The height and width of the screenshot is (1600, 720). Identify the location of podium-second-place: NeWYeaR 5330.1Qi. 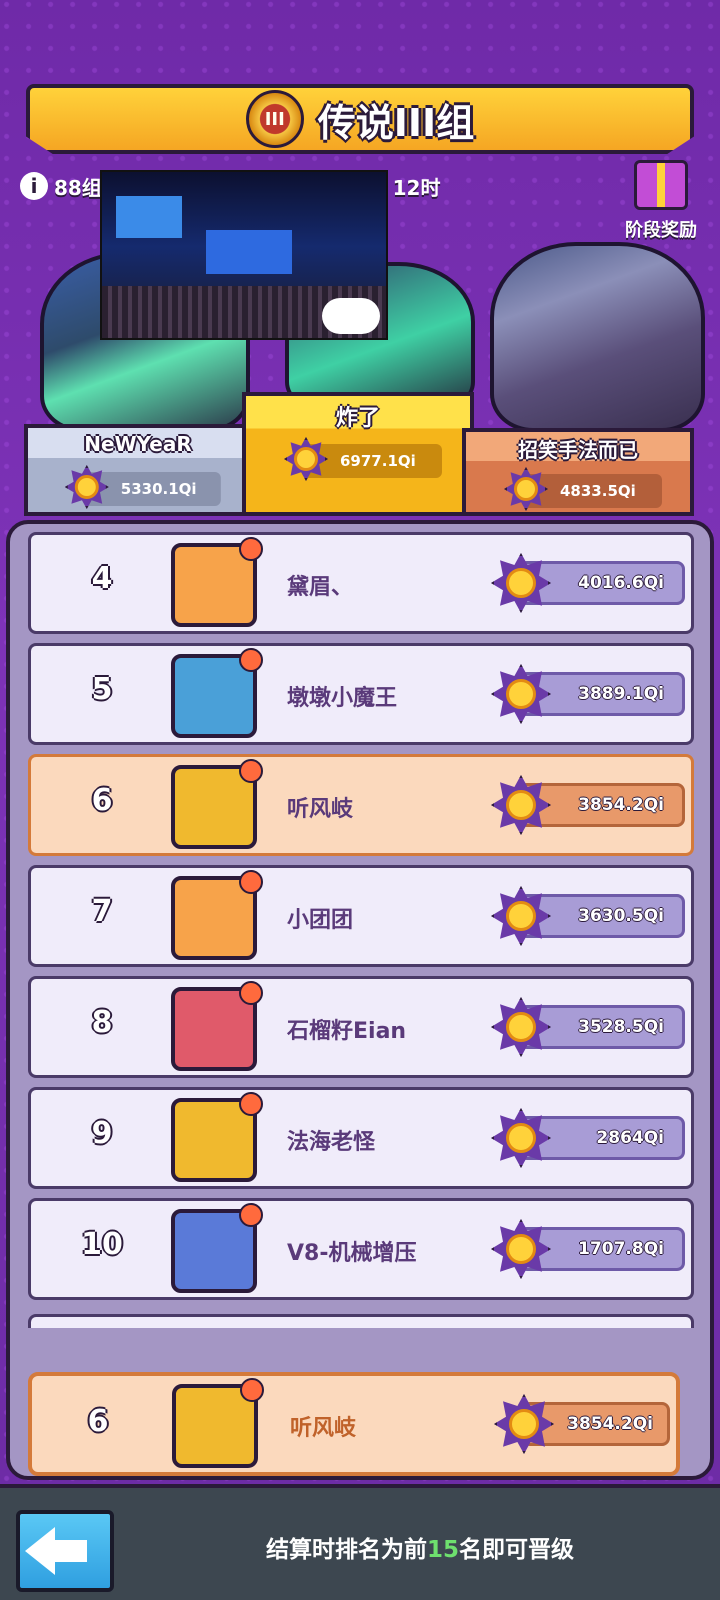
(138, 470).